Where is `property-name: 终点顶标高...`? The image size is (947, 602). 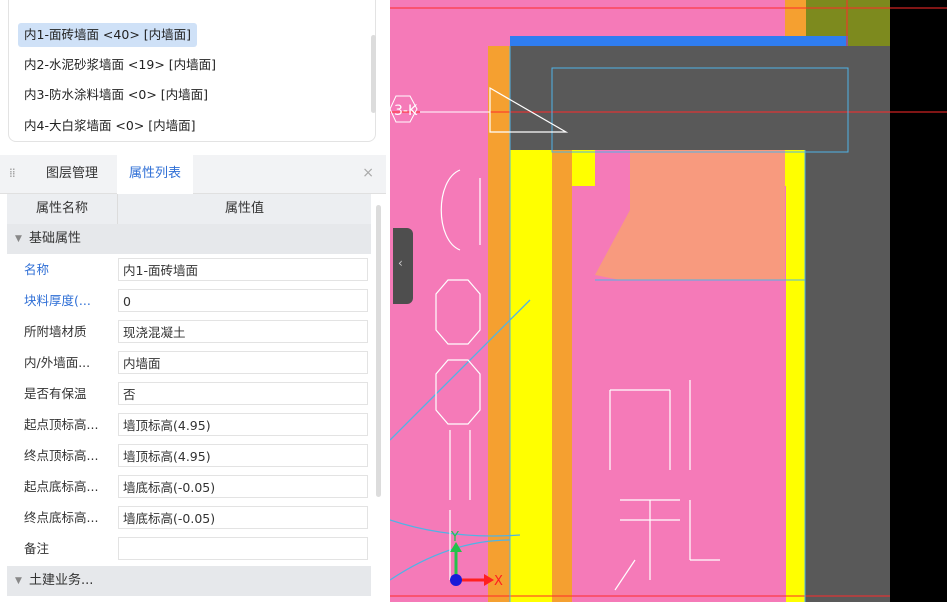
property-name: 终点顶标高... is located at coordinates (61, 455).